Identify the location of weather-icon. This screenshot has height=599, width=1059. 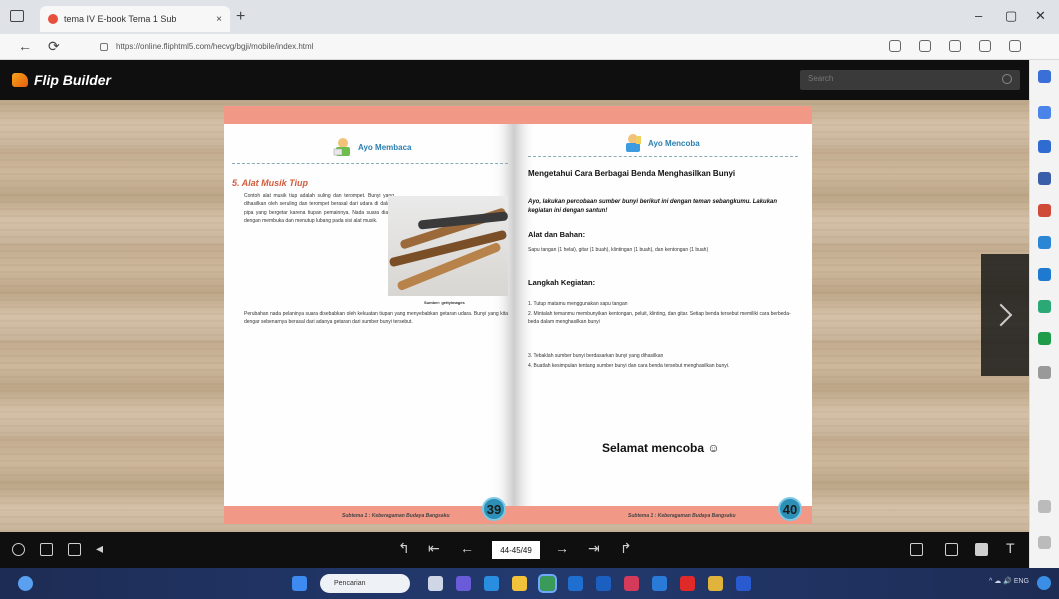
(25, 583).